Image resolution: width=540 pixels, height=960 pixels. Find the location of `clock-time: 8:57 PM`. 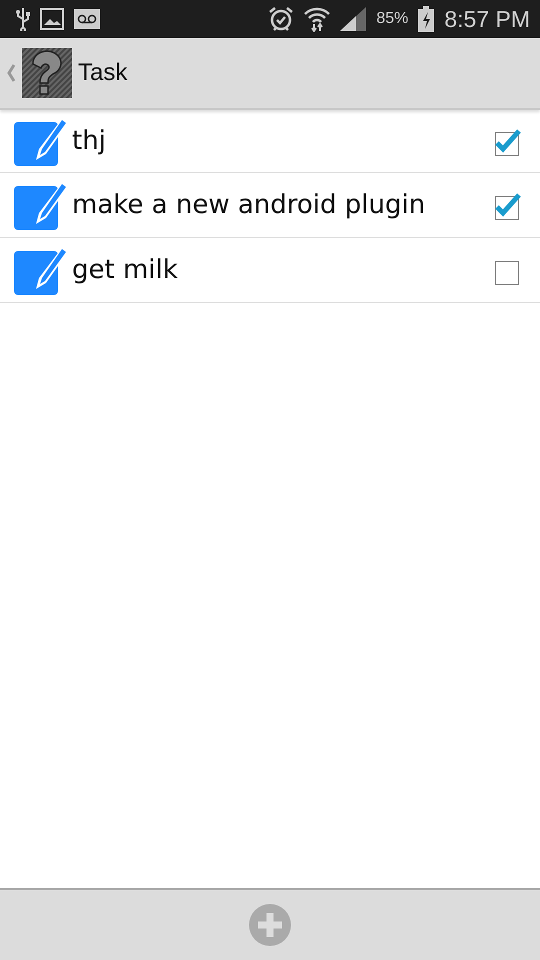

clock-time: 8:57 PM is located at coordinates (487, 19).